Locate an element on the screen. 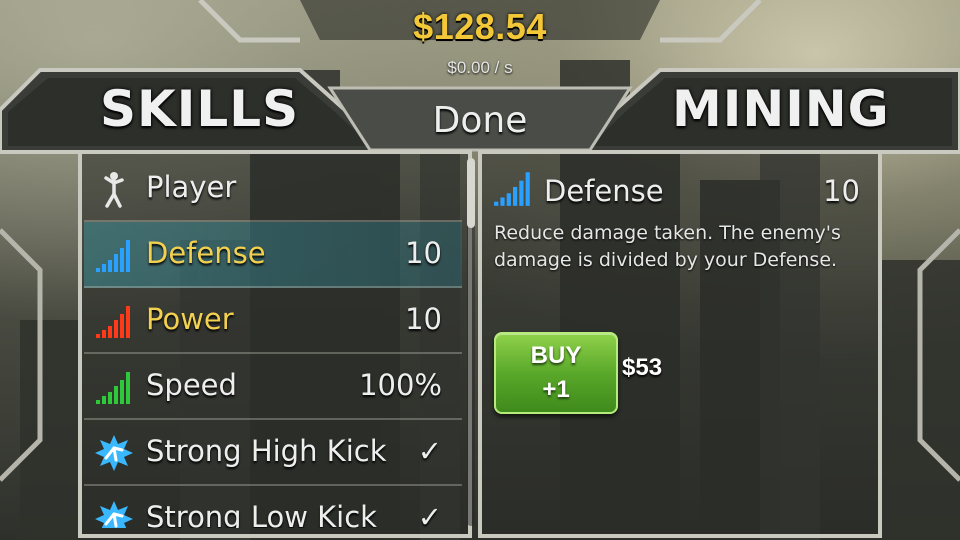 The width and height of the screenshot is (960, 540). list-item-strong-low-kick: Strong Low Kick ✓ is located at coordinates (273, 507).